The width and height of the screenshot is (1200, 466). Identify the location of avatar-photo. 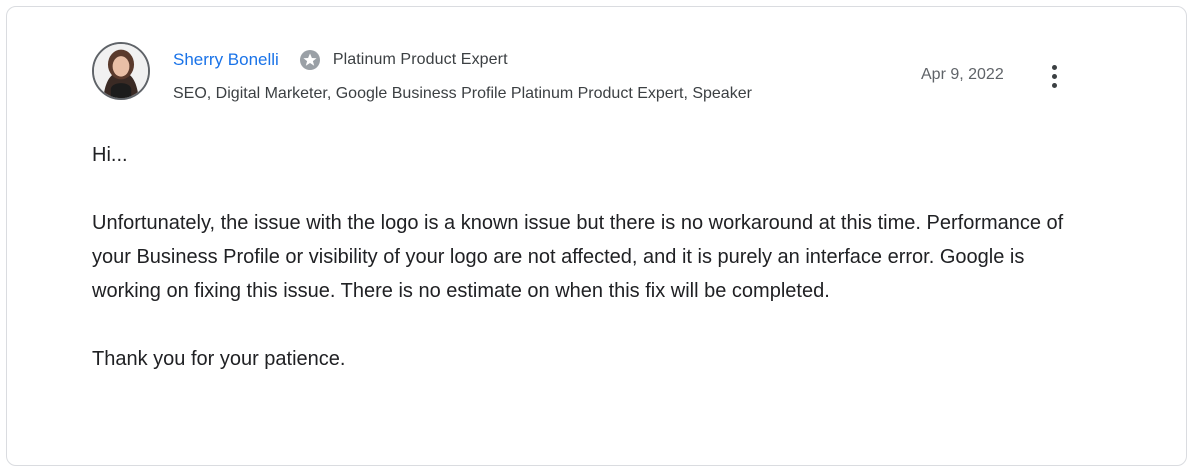
(121, 71).